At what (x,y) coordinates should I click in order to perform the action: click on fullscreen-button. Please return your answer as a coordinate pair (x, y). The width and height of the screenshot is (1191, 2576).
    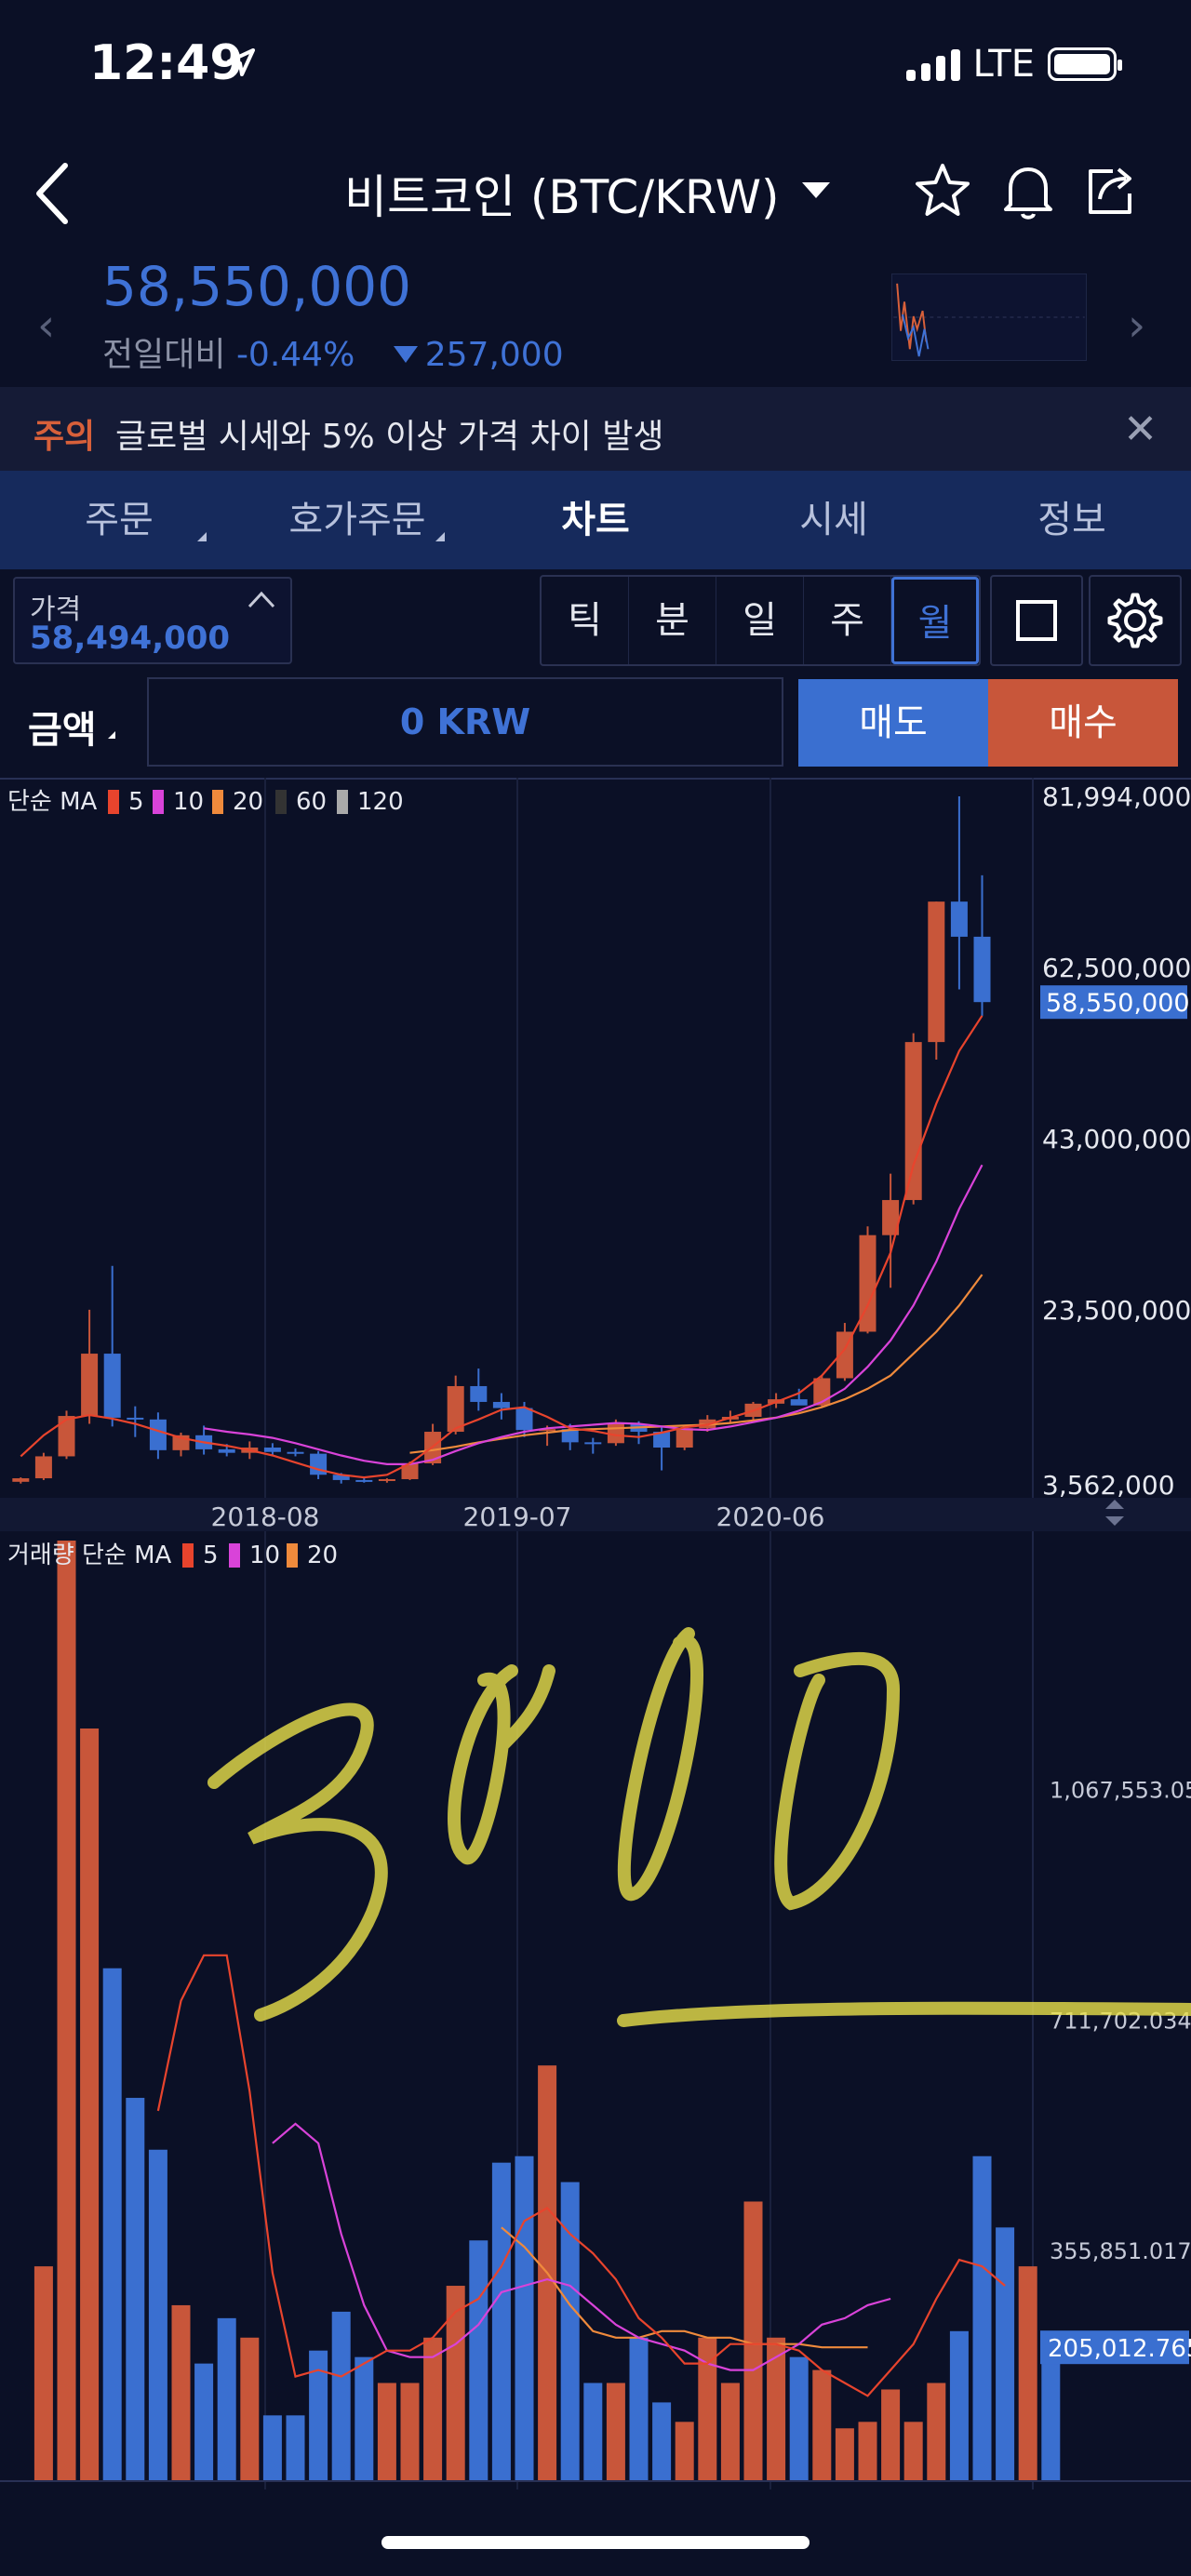
    Looking at the image, I should click on (1036, 620).